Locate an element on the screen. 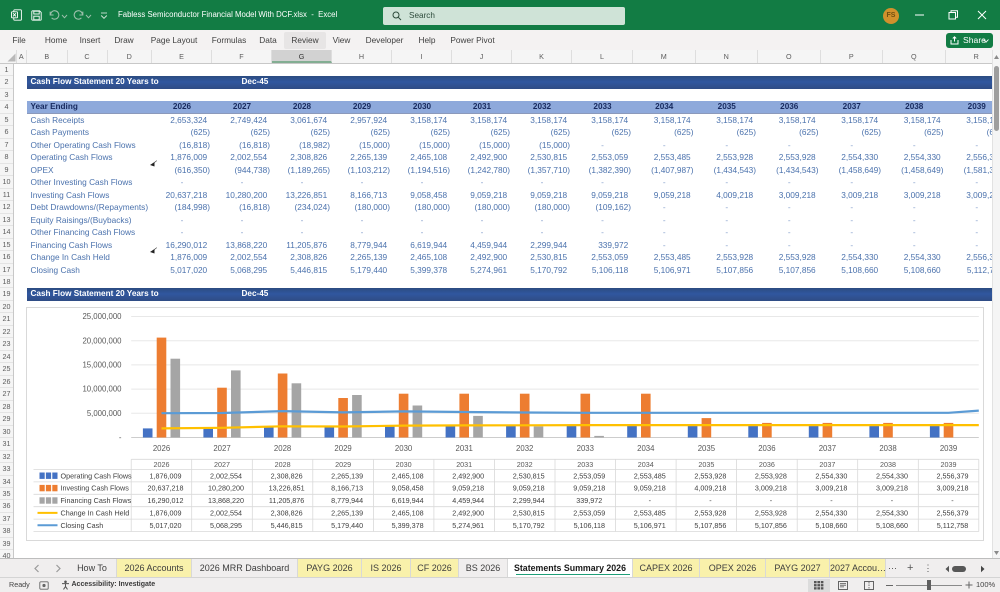 Image resolution: width=1000 pixels, height=592 pixels. svg-text: 10,000,000 is located at coordinates (102, 388).